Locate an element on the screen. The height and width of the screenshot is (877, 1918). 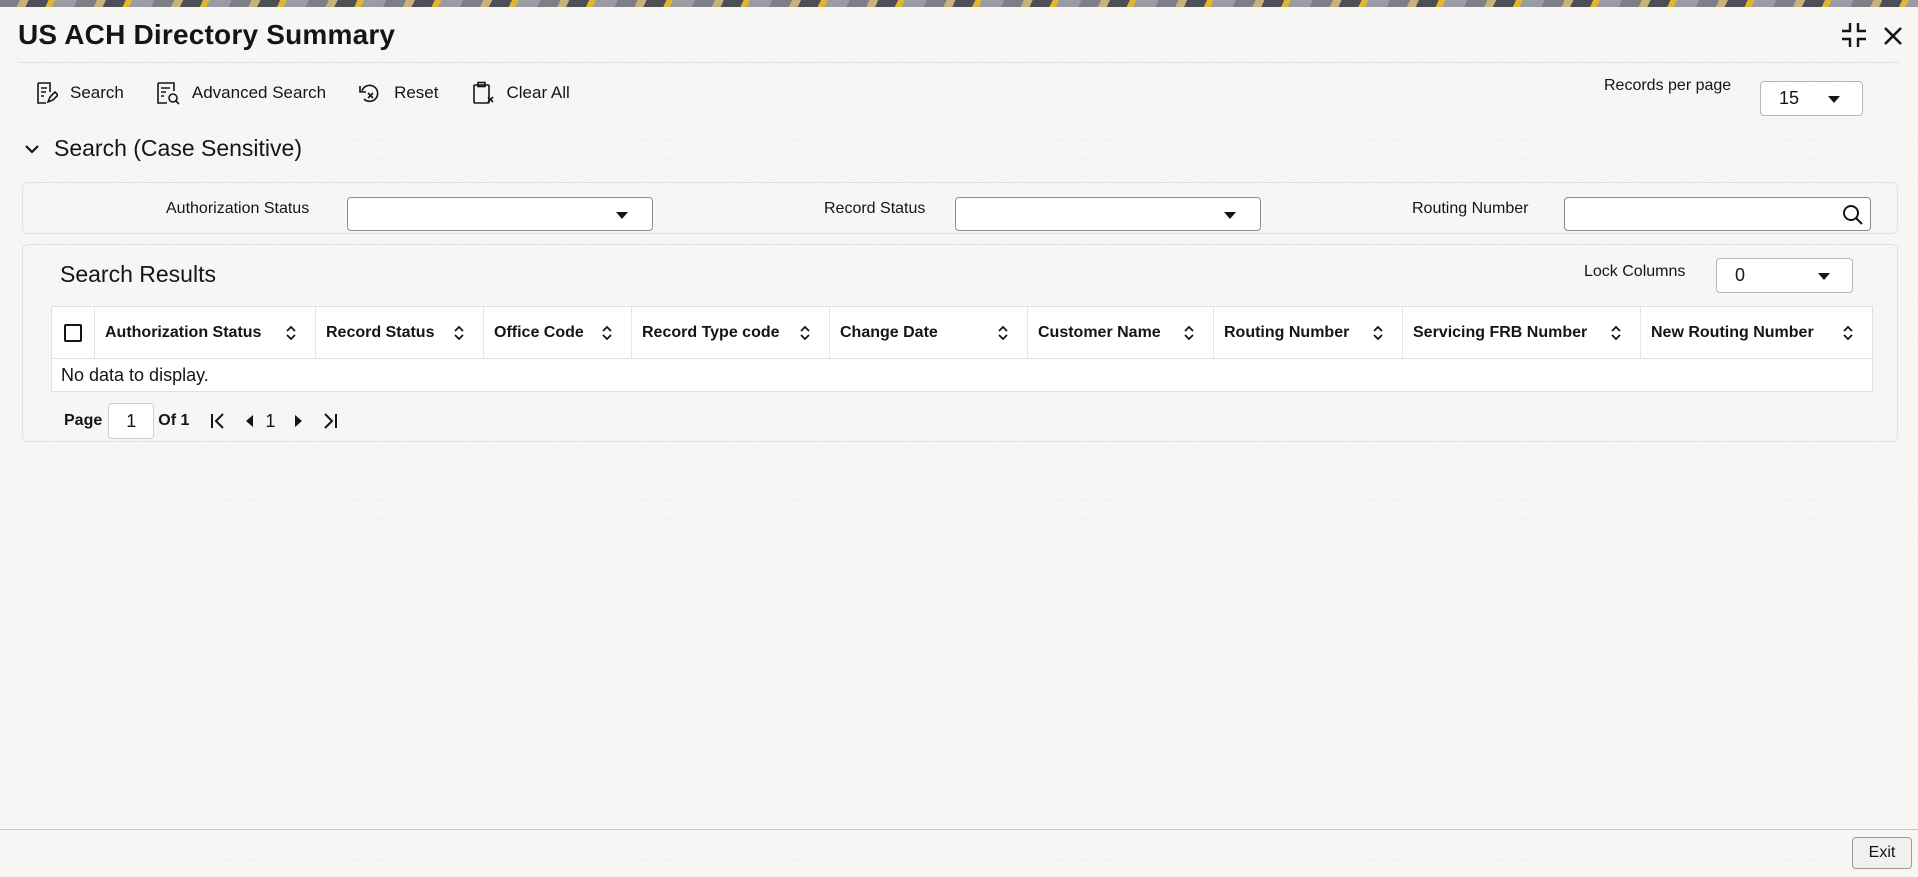
column-header-servicing-frb-number: Servicing FRB Number is located at coordinates (1522, 332).